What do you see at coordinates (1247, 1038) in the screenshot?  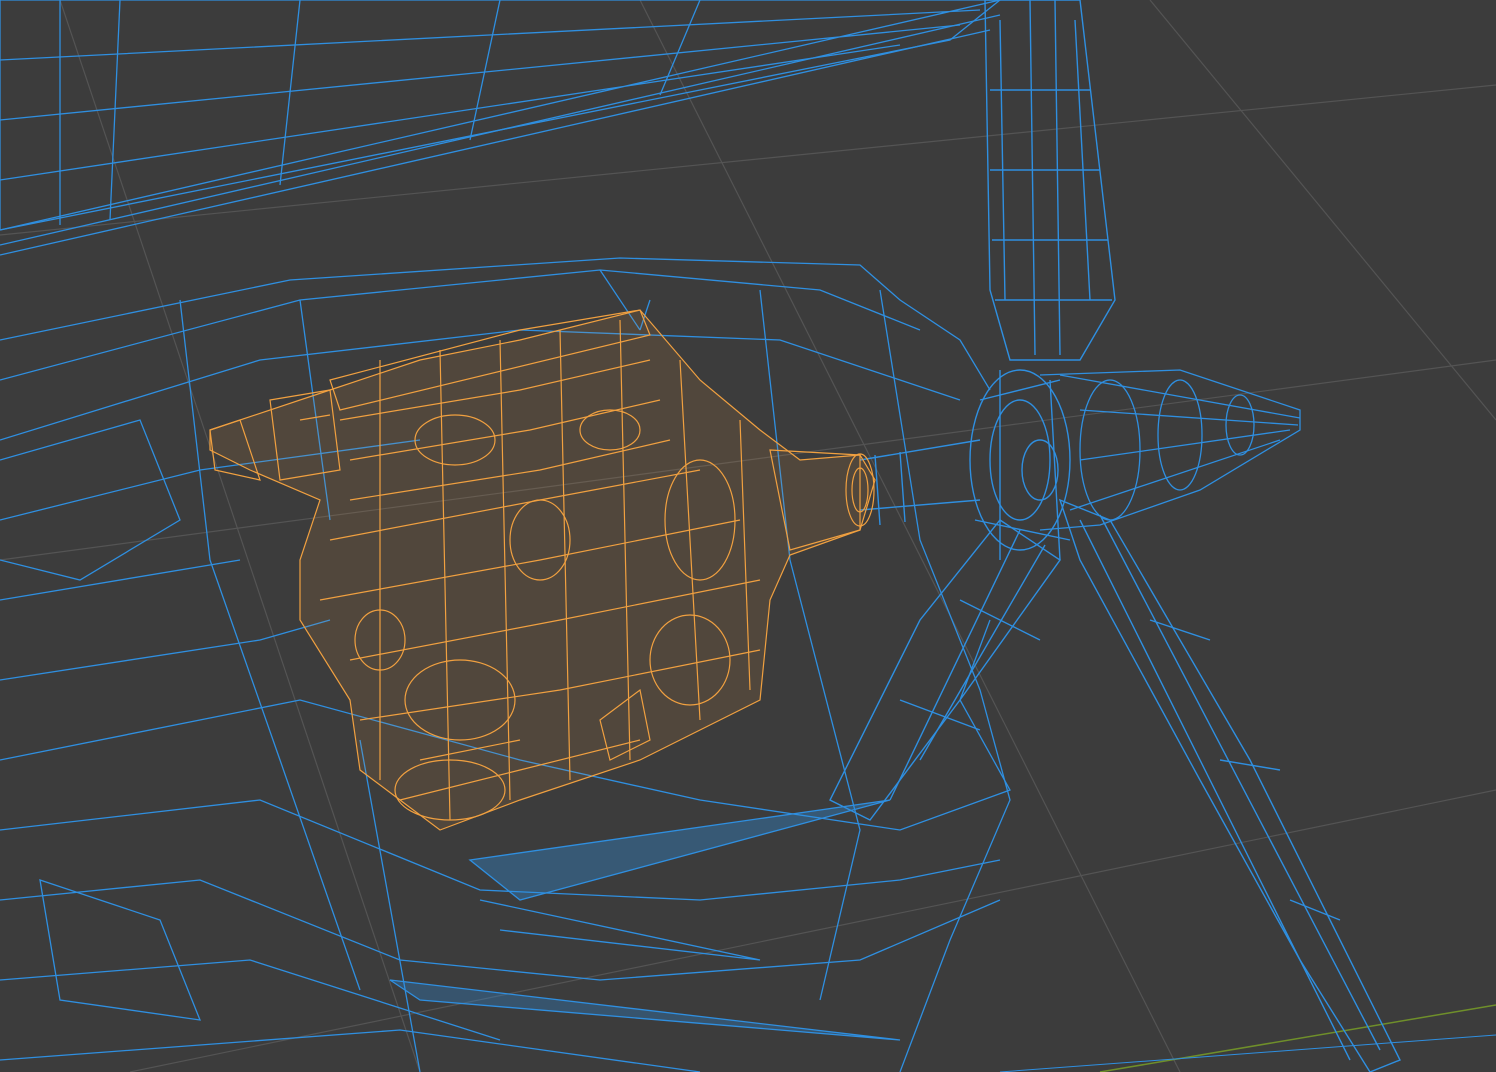 I see `axis-lines` at bounding box center [1247, 1038].